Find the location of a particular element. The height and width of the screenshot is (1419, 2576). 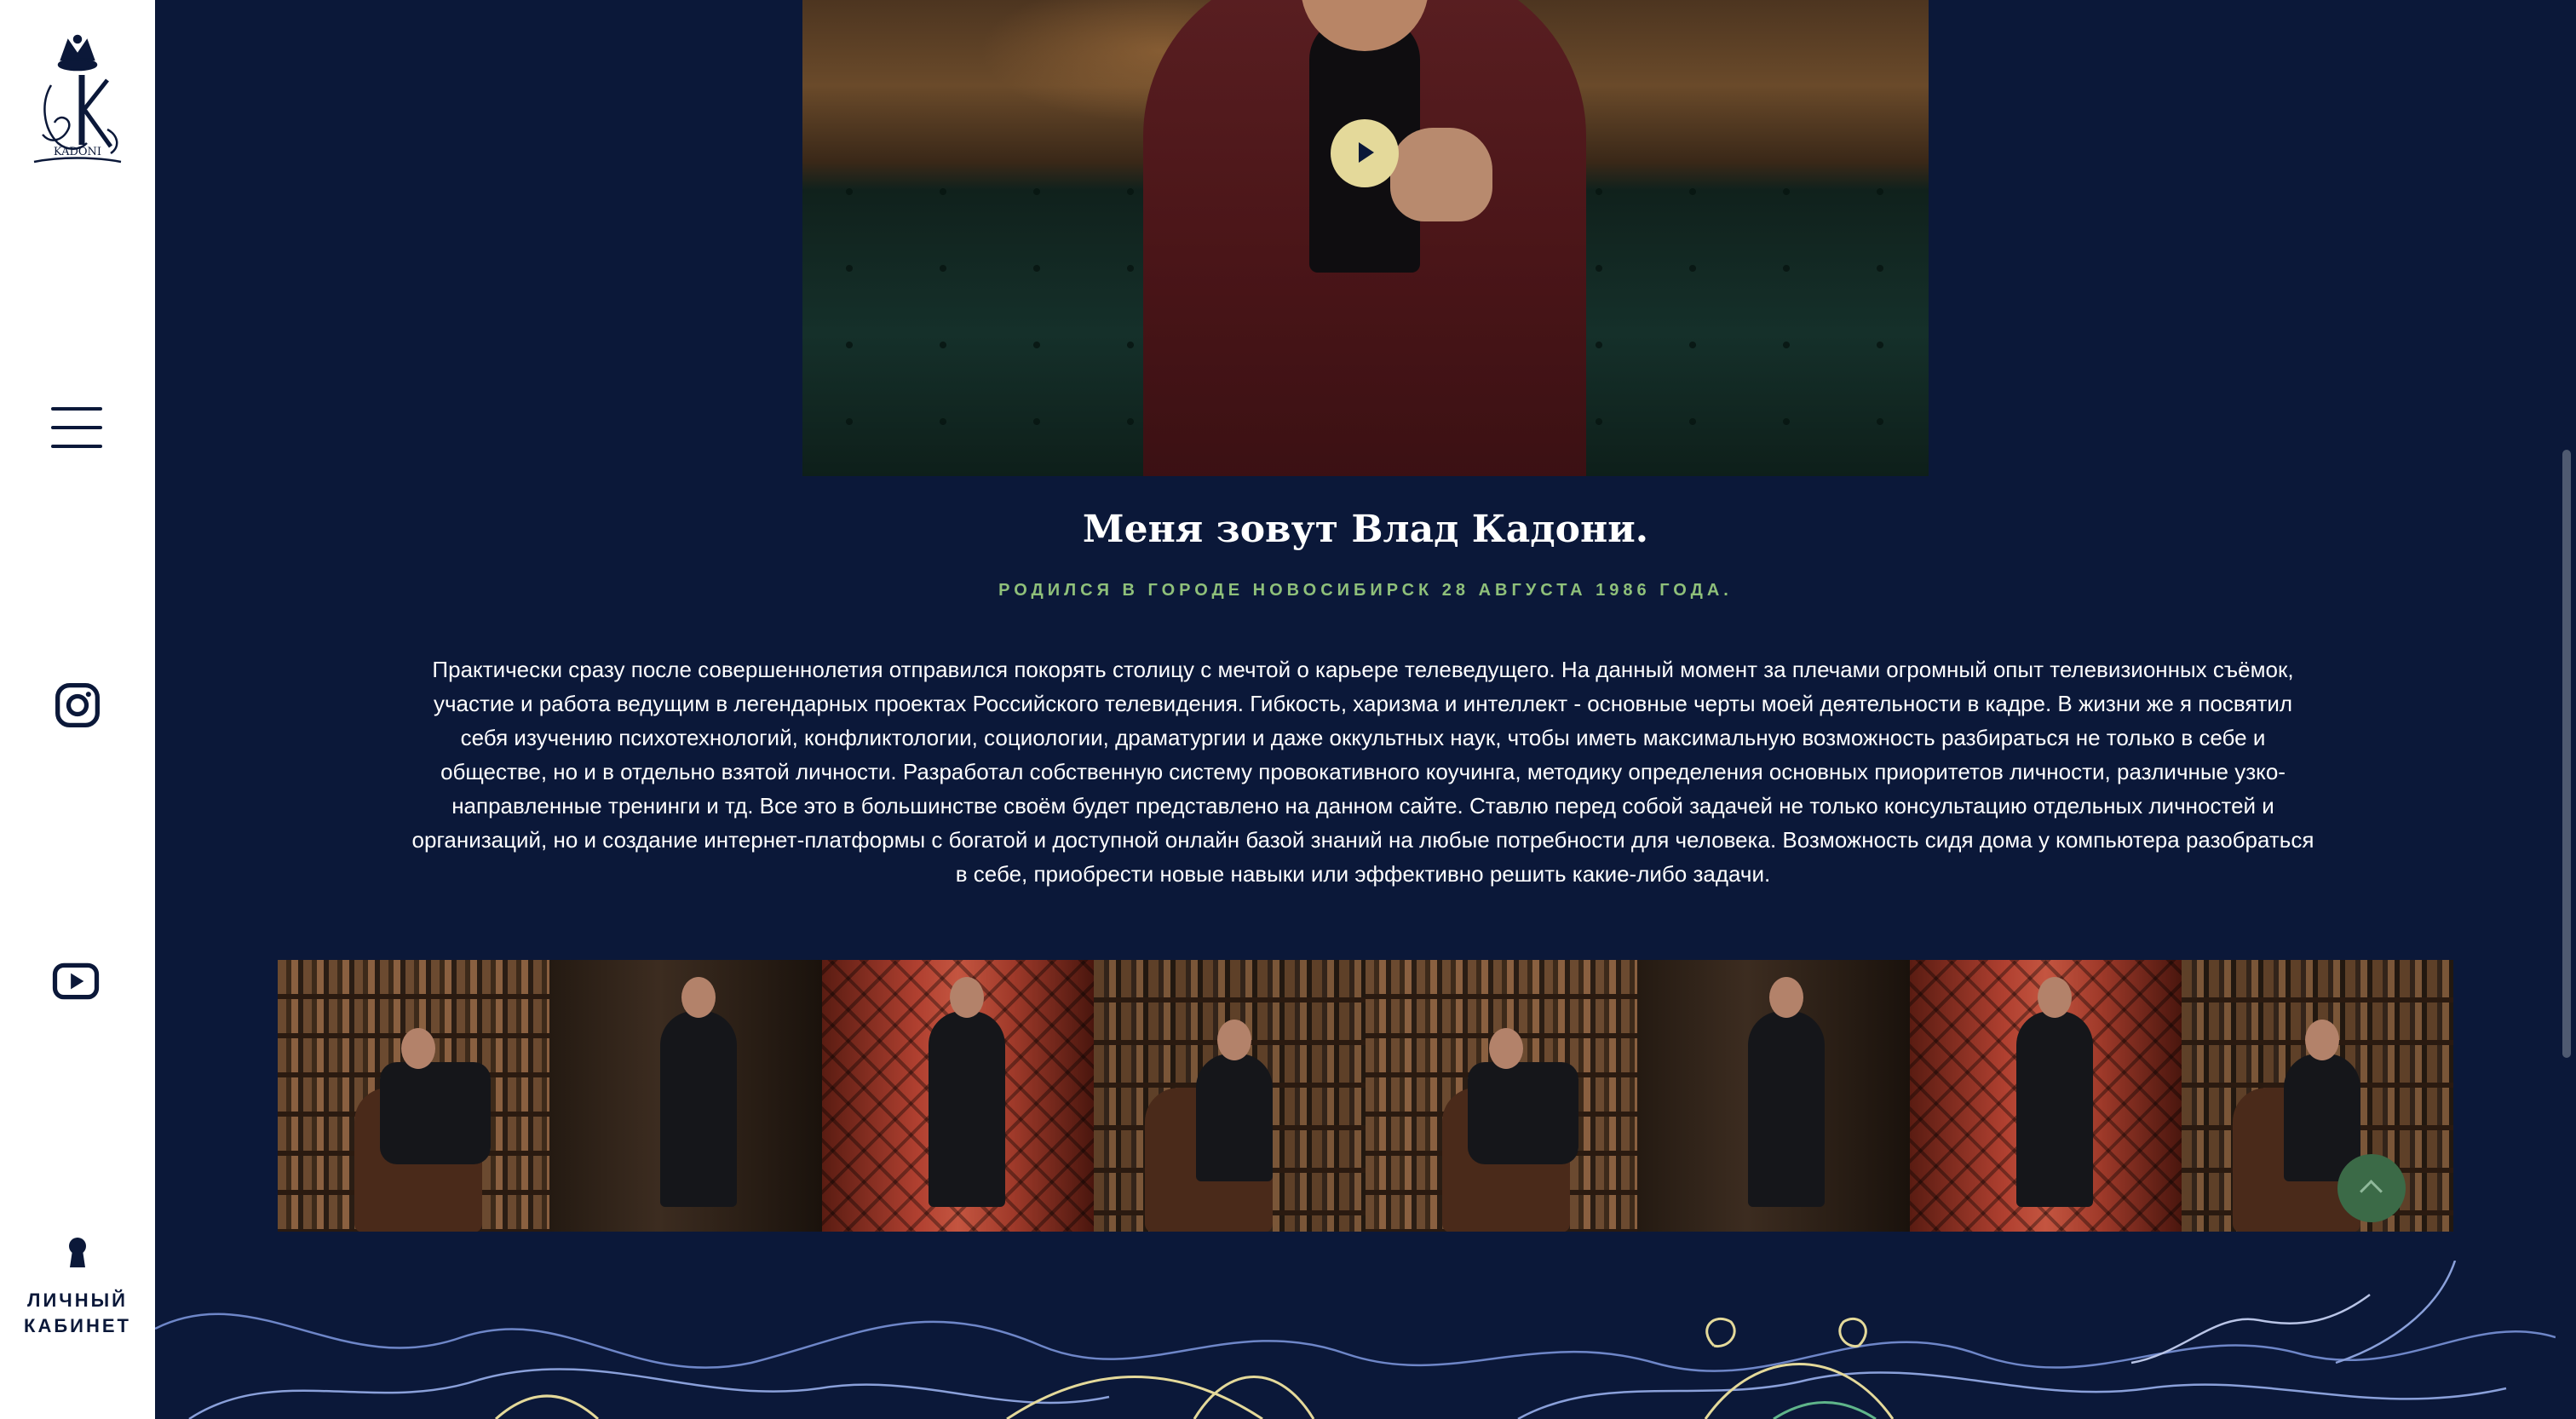

menu-burger-button is located at coordinates (77, 428).